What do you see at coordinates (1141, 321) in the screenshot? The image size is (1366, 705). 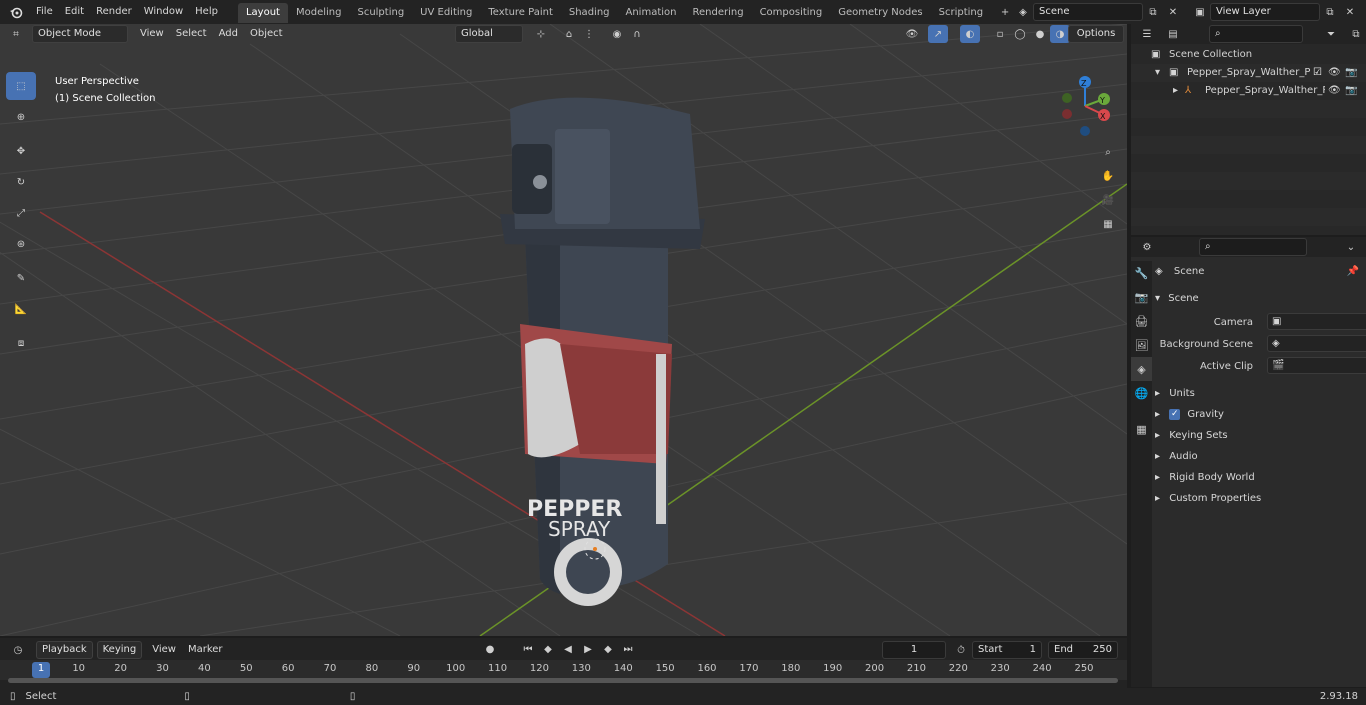 I see `output-tab-icon: 🖨` at bounding box center [1141, 321].